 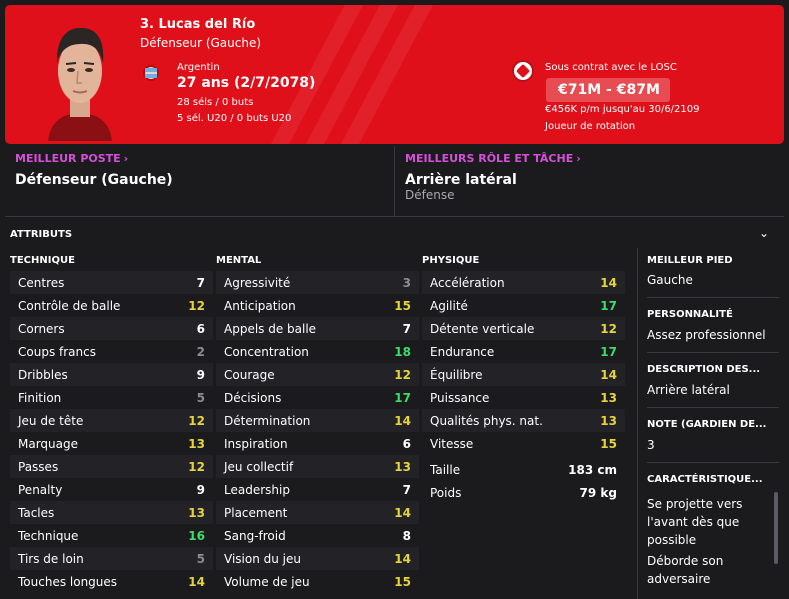 I want to click on best-position-value: Défenseur (Gauche), so click(x=94, y=180).